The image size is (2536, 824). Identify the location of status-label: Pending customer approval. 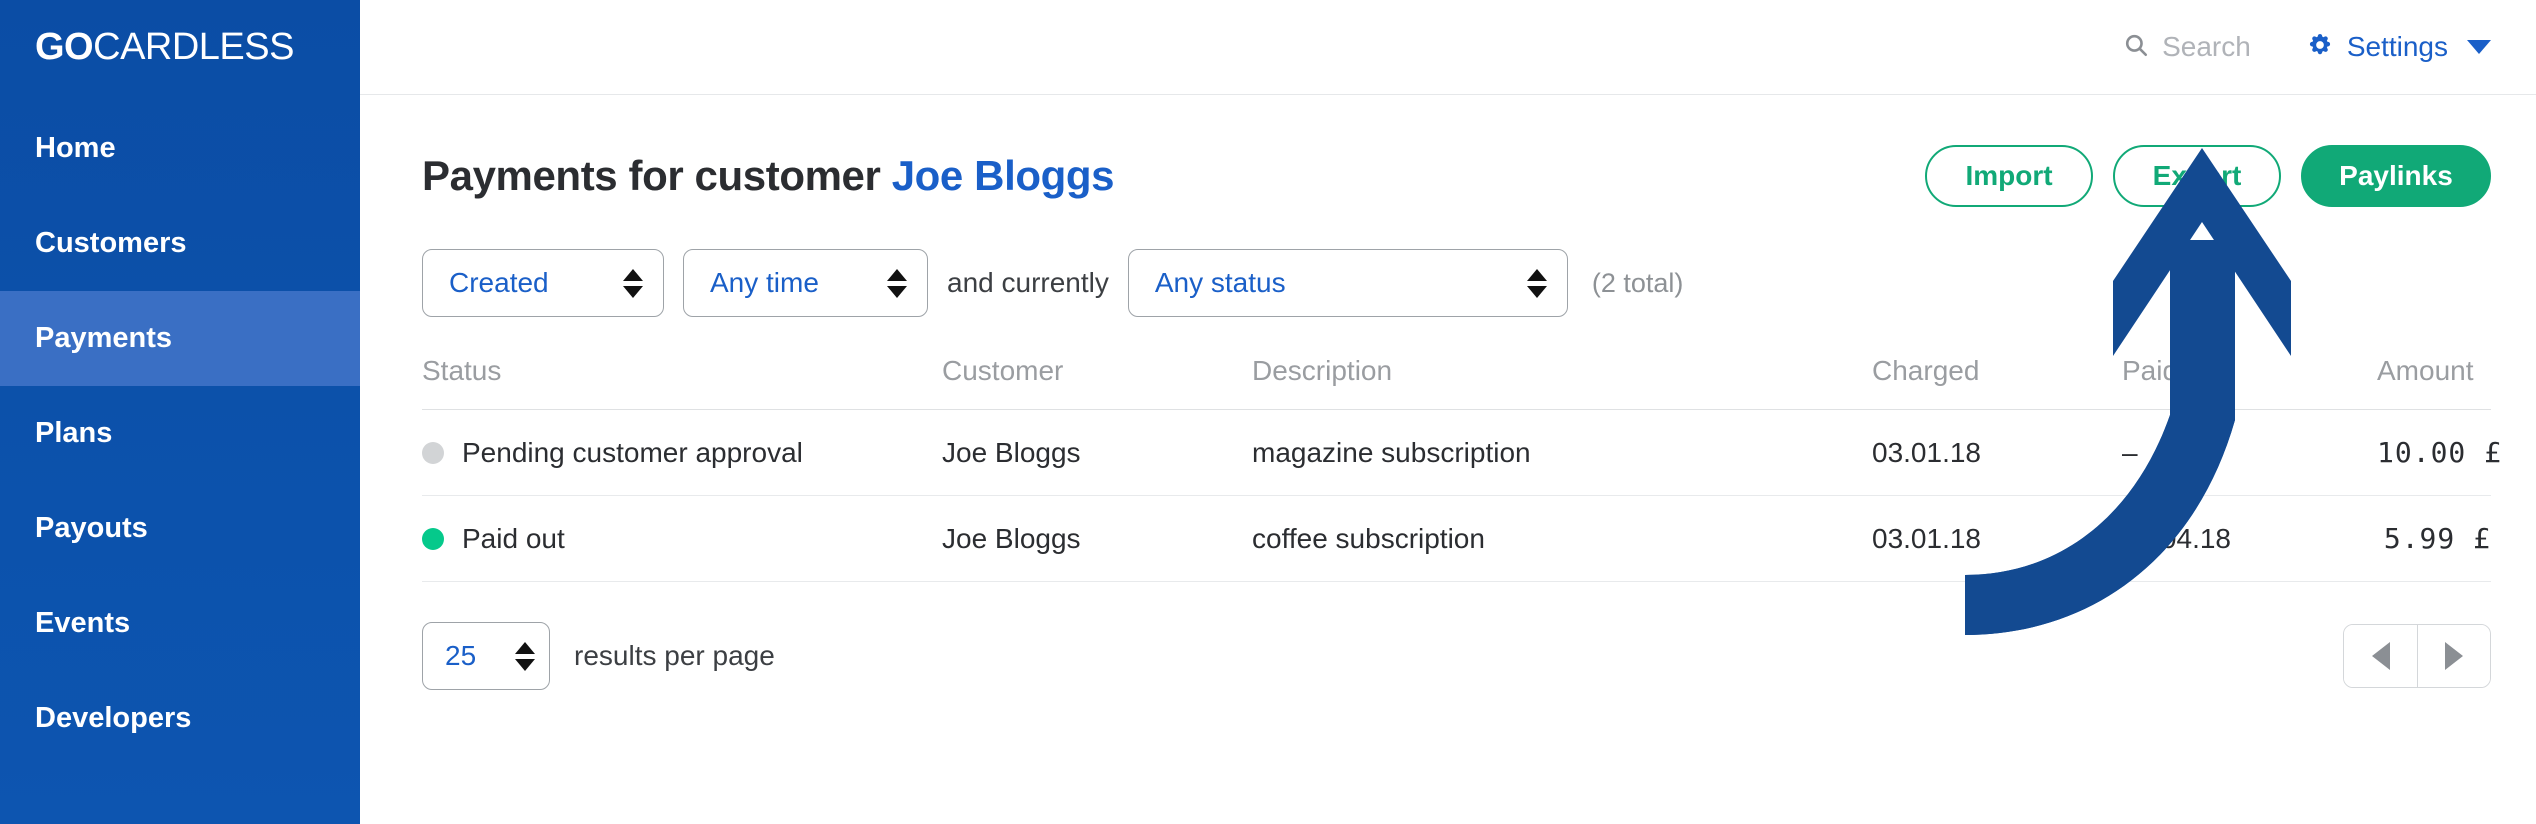
(632, 452).